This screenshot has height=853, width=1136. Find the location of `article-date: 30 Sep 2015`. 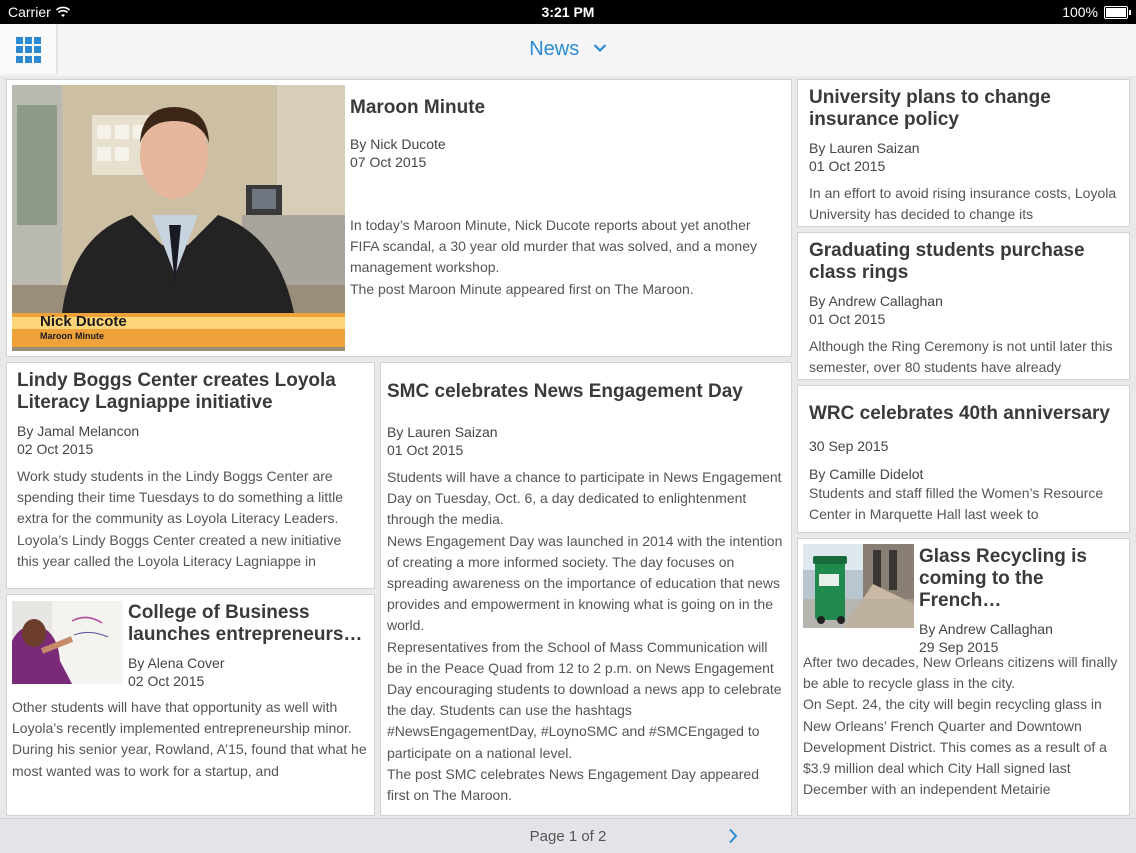

article-date: 30 Sep 2015 is located at coordinates (849, 446).